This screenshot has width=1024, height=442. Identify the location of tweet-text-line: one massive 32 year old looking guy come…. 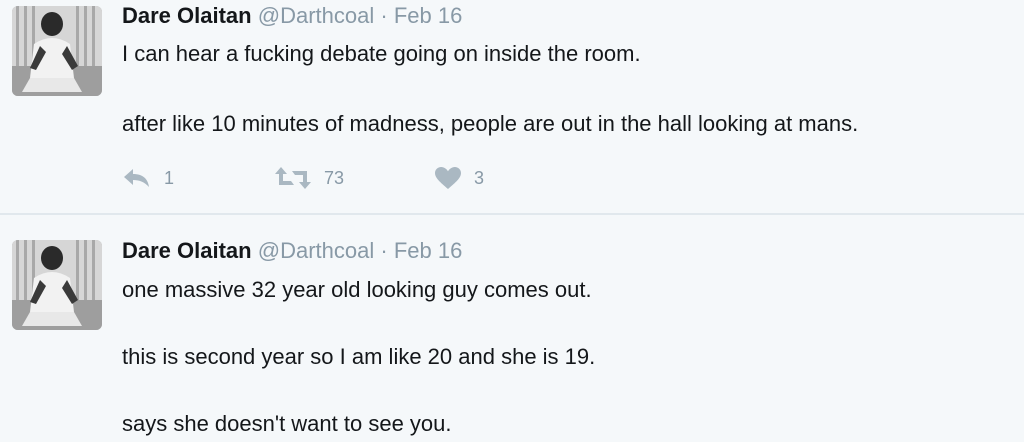
(357, 289).